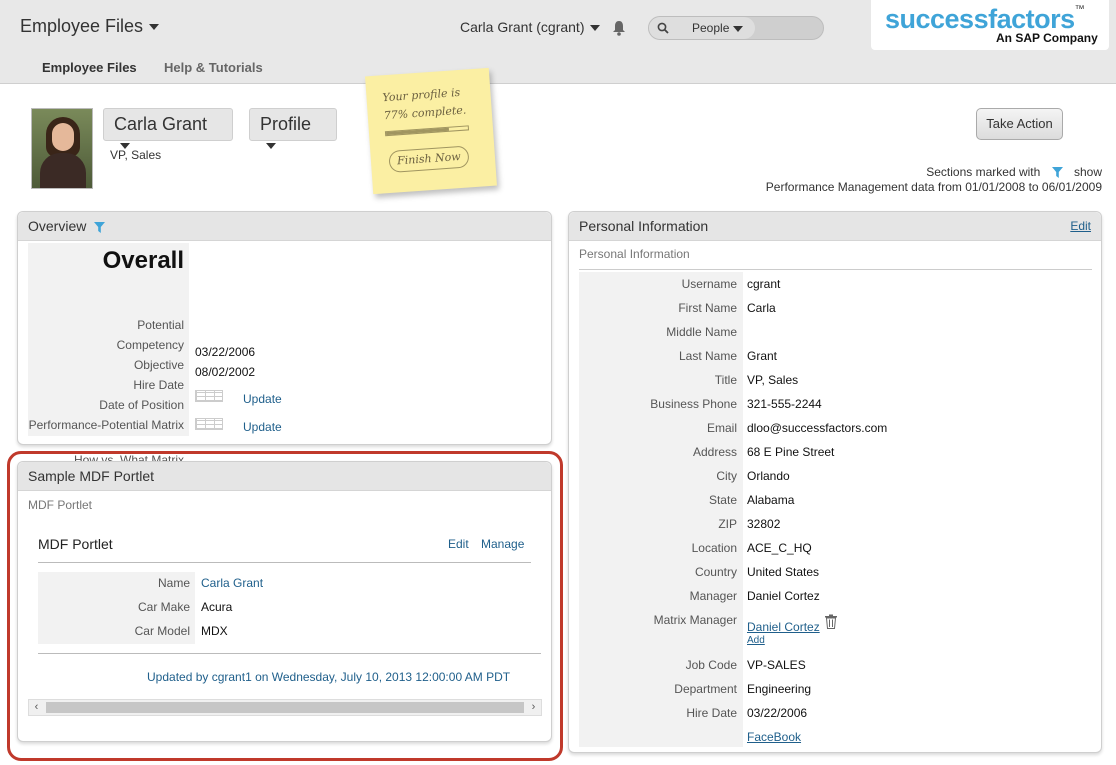 Image resolution: width=1116 pixels, height=765 pixels. I want to click on update-performance-matrix-link: Update, so click(262, 399).